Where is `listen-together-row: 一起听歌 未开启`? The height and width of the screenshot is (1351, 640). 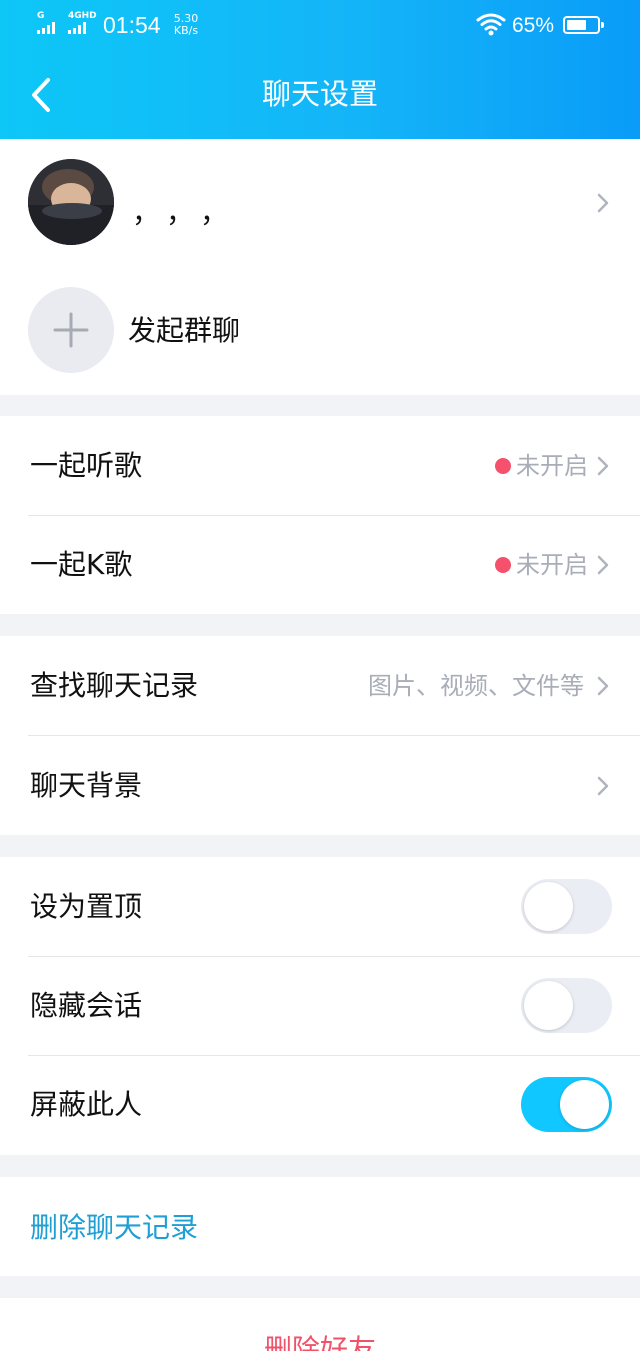
listen-together-row: 一起听歌 未开启 is located at coordinates (320, 465).